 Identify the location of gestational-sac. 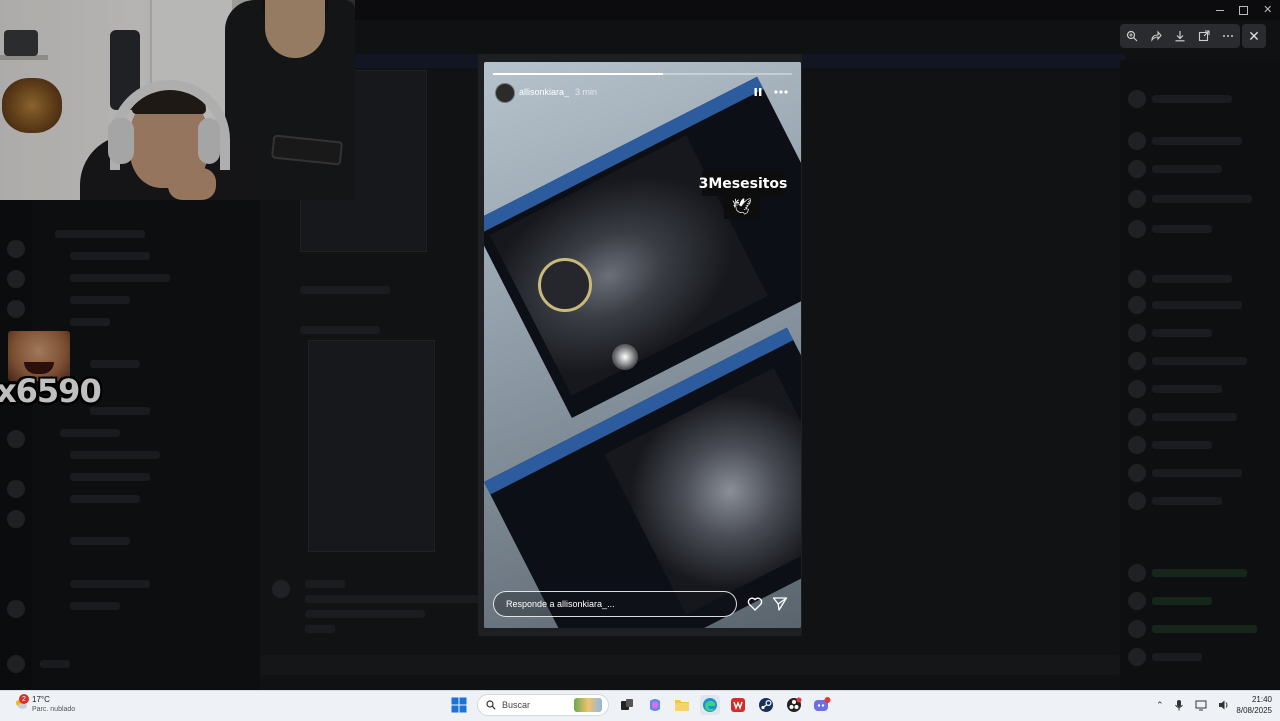
(565, 285).